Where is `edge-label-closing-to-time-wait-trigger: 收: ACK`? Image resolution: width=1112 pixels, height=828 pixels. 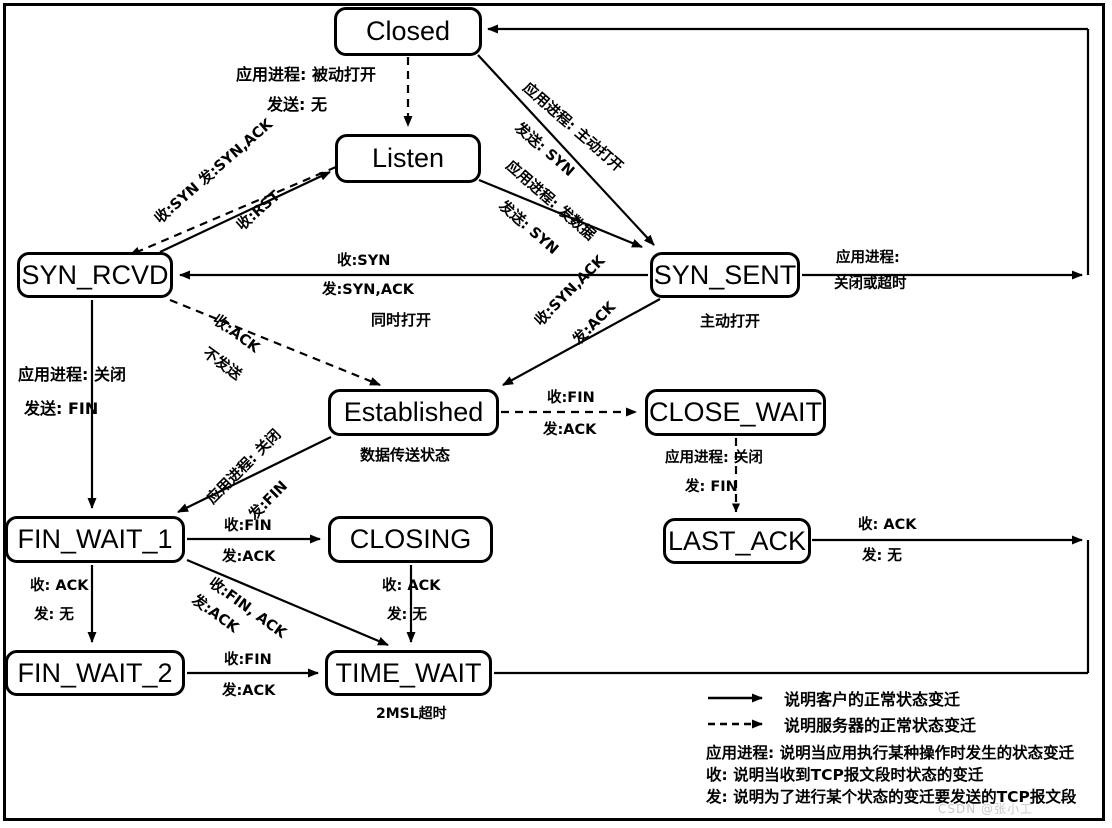
edge-label-closing-to-time-wait-trigger: 收: ACK is located at coordinates (411, 586).